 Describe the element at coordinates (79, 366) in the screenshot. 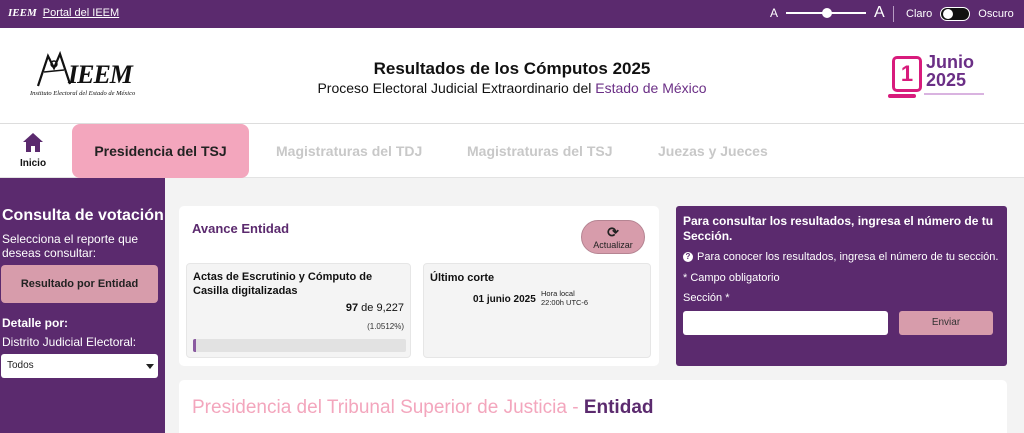

I see `district-select: Todos` at that location.